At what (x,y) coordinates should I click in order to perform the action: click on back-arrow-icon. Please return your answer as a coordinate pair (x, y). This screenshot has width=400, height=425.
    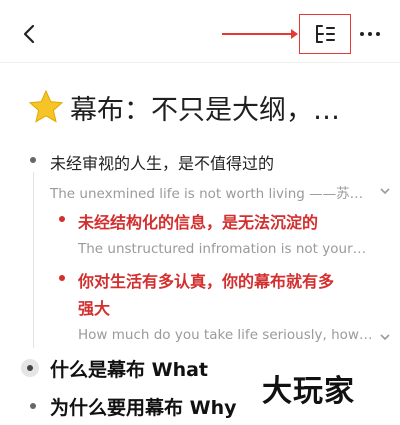
    Looking at the image, I should click on (29, 34).